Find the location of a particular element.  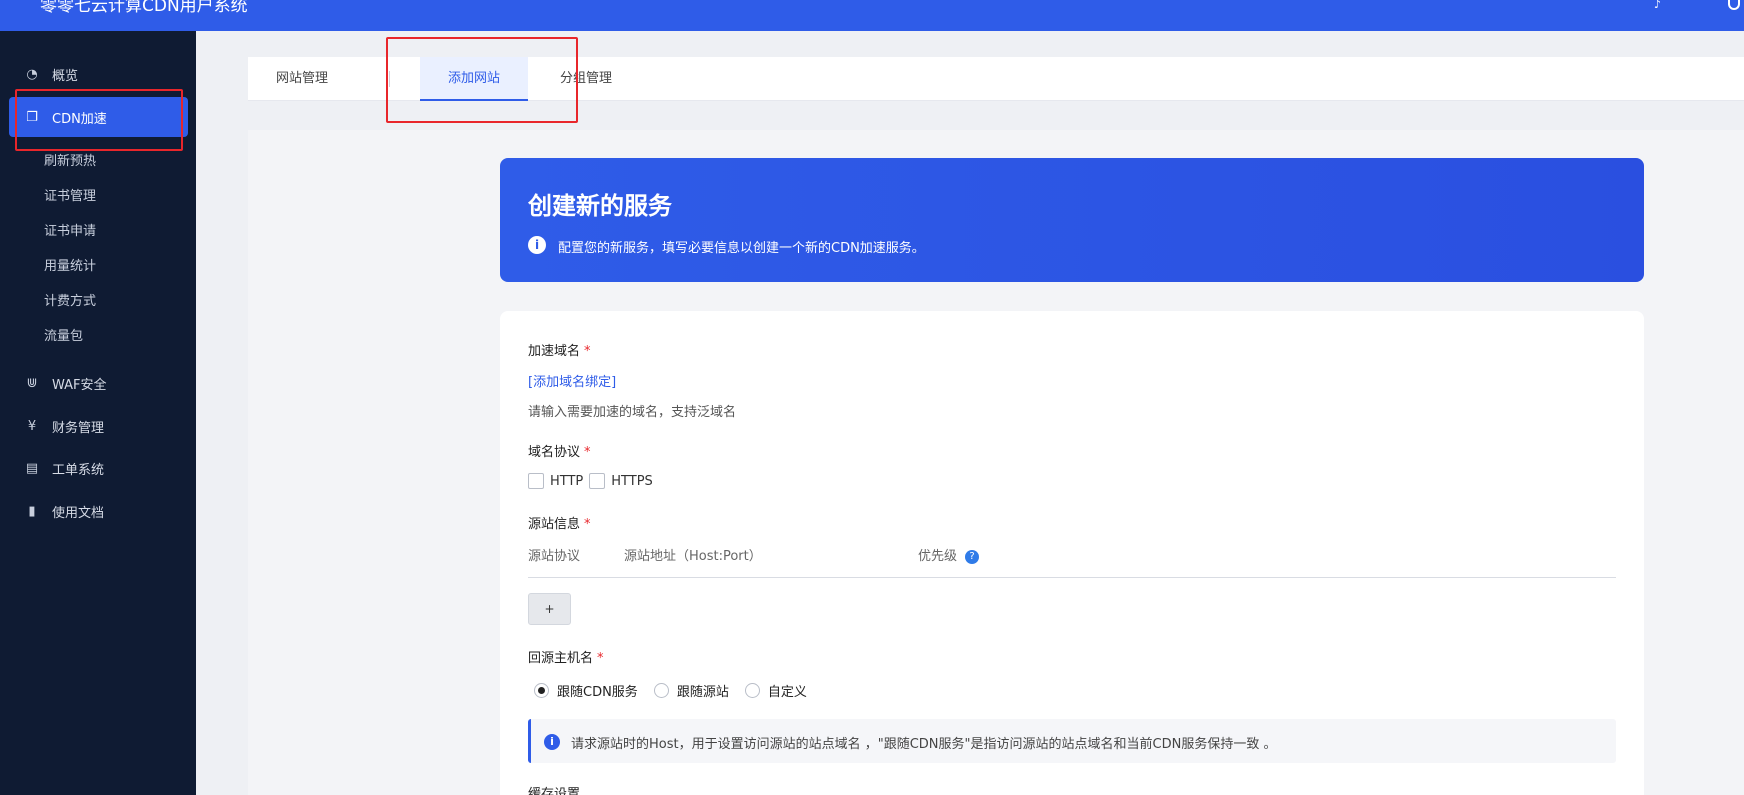

tab-site-manage: 网站管理 is located at coordinates (302, 79).